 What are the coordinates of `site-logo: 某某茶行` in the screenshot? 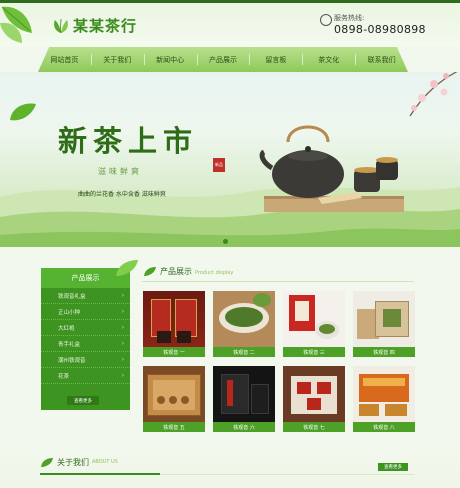 It's located at (94, 25).